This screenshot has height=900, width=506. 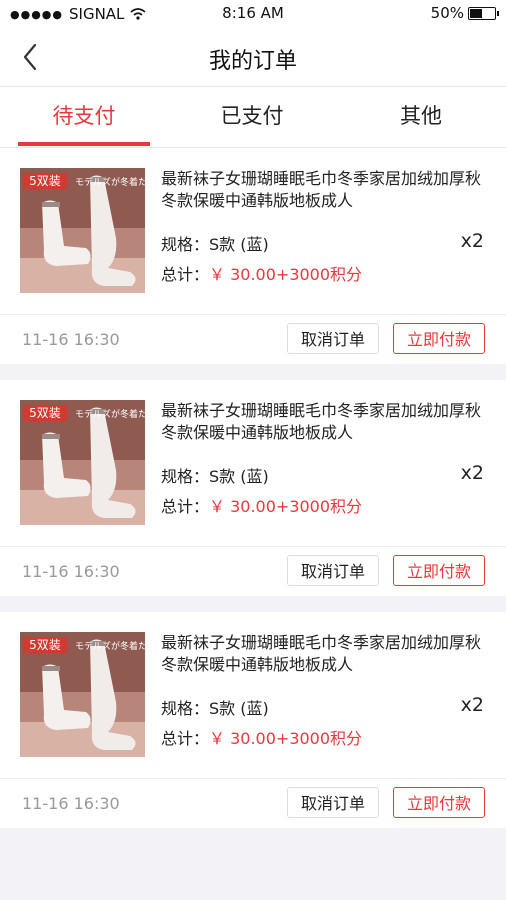 I want to click on page-title: 我的订单, so click(x=252, y=61).